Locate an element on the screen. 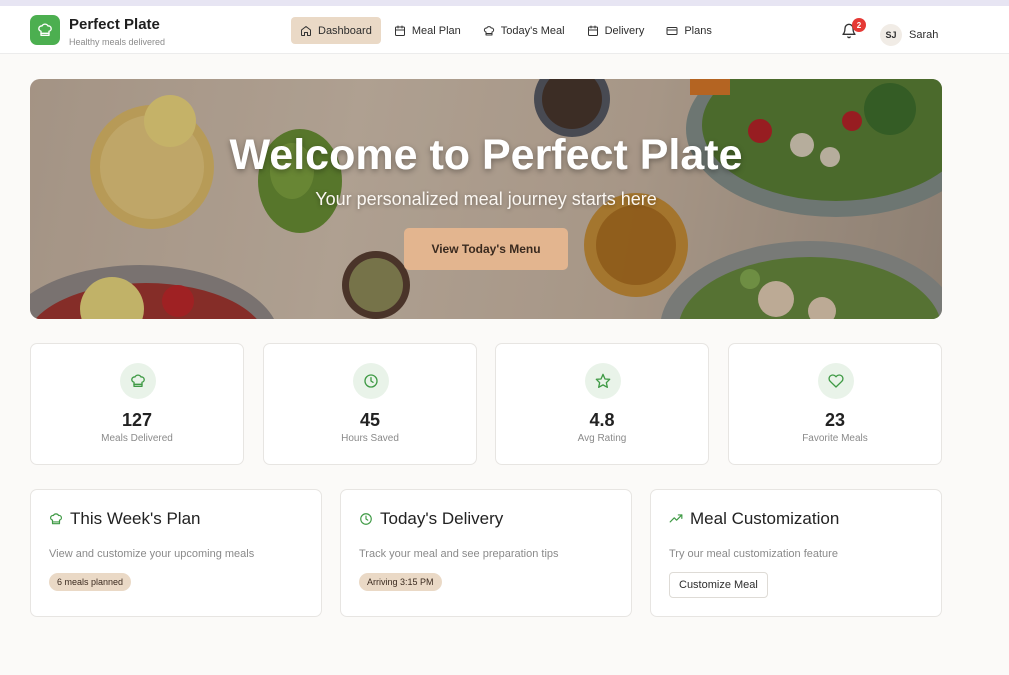 The image size is (1009, 675). card-header: This Week's Plan is located at coordinates (124, 519).